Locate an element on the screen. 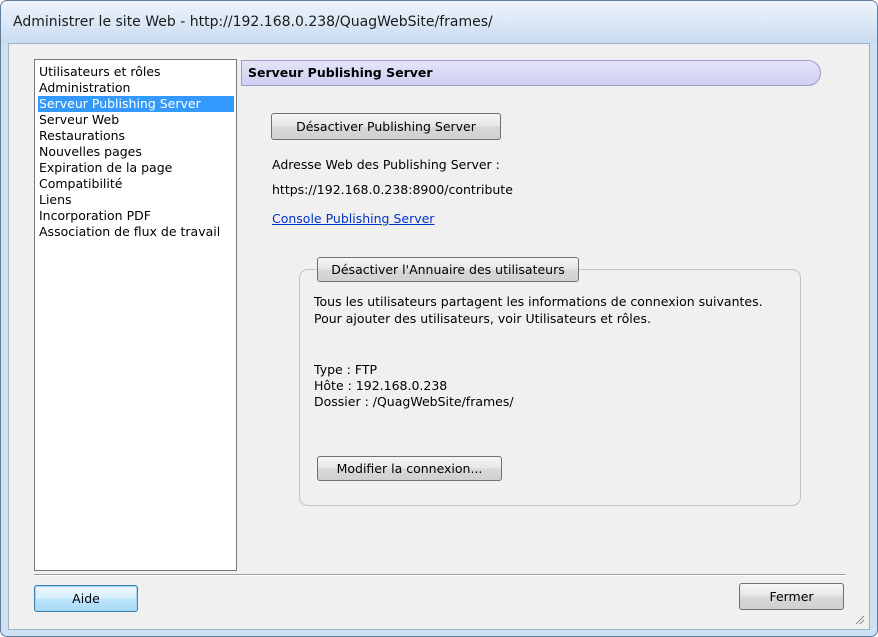 Image resolution: width=878 pixels, height=637 pixels. nav-item-compatibilite: Compatibilité is located at coordinates (136, 184).